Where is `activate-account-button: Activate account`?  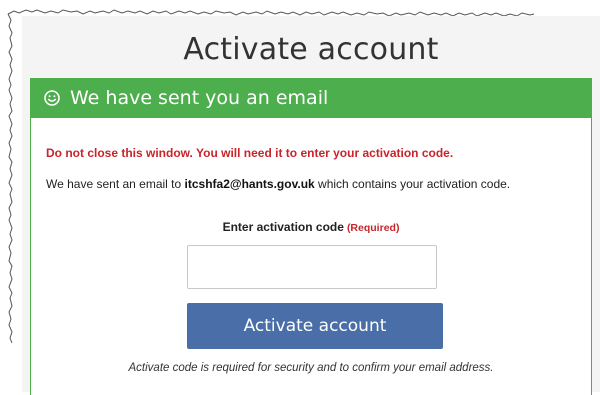
activate-account-button: Activate account is located at coordinates (315, 326).